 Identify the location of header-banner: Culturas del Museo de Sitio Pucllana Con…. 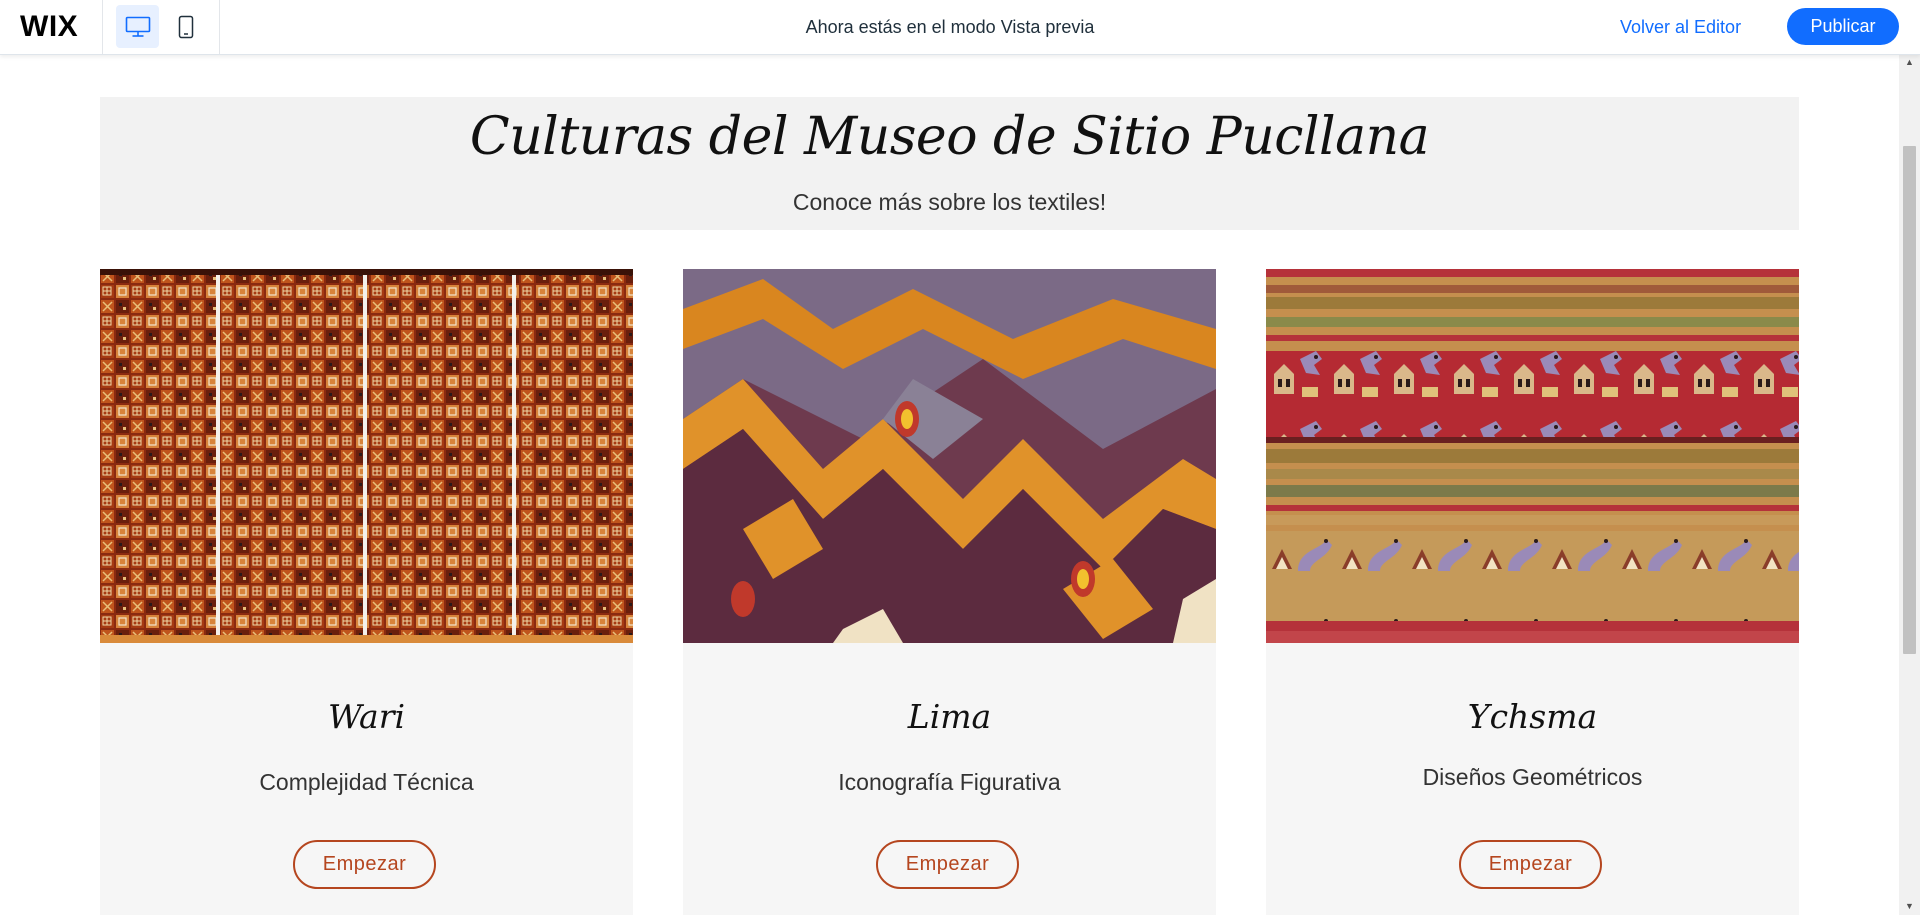
(949, 163).